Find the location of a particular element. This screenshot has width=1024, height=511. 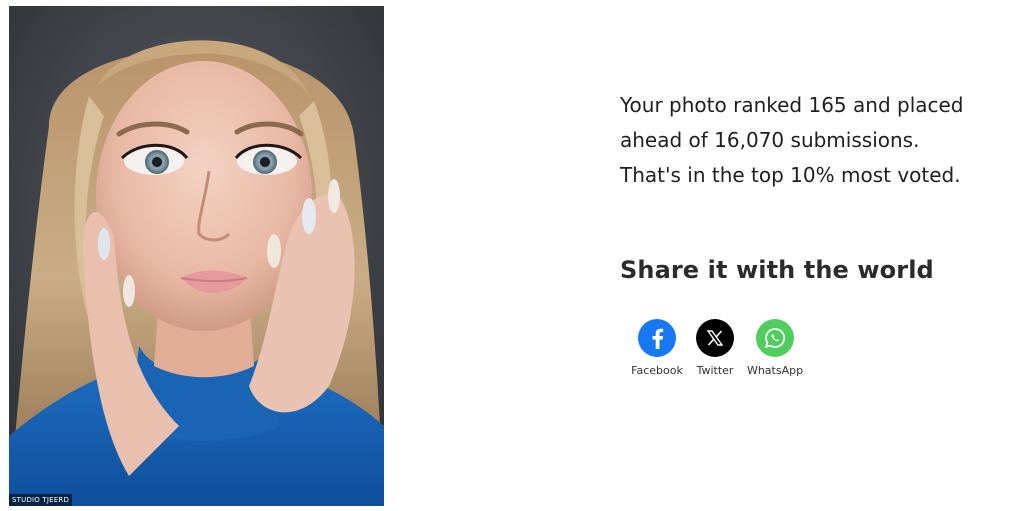

share-buttons: Facebook Twitter WhatsApp is located at coordinates (717, 348).